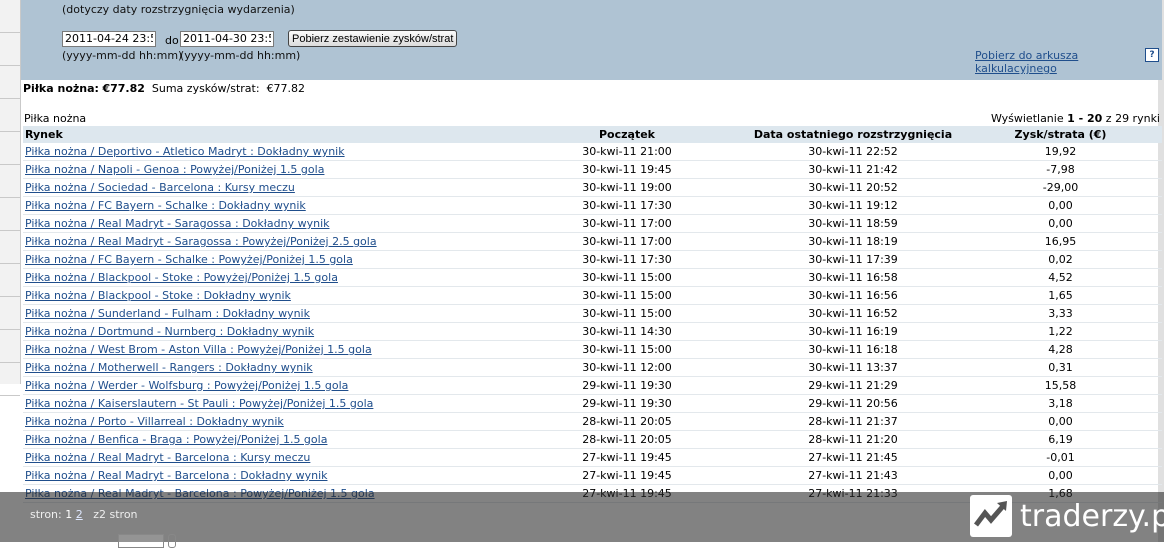 This screenshot has width=1164, height=548. I want to click on profit-loss-cell: 4,28, so click(1060, 349).